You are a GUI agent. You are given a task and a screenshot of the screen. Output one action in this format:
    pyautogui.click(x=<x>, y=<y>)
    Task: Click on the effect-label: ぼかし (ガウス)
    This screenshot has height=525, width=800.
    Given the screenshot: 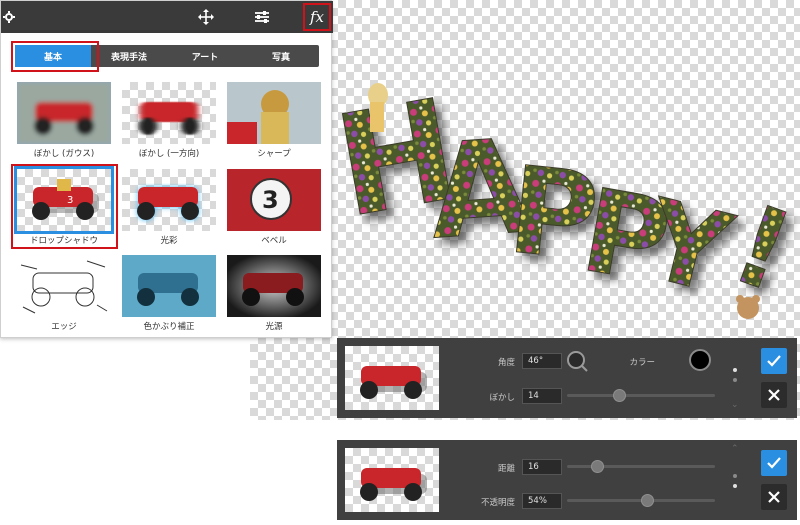 What is the action you would take?
    pyautogui.click(x=64, y=154)
    